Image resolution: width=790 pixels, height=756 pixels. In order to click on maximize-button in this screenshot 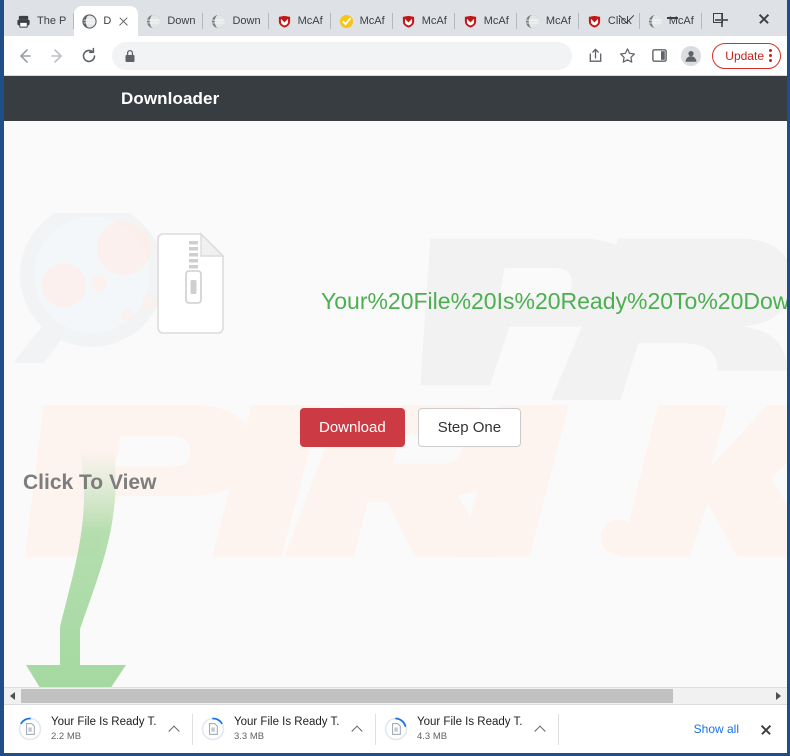, I will do `click(718, 18)`.